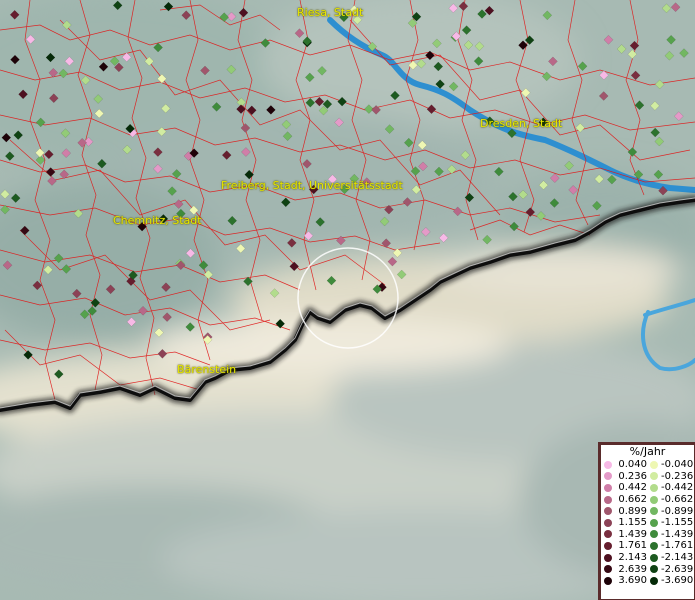 This screenshot has width=695, height=600. I want to click on legend-entry-negative: -1.439, so click(670, 534).